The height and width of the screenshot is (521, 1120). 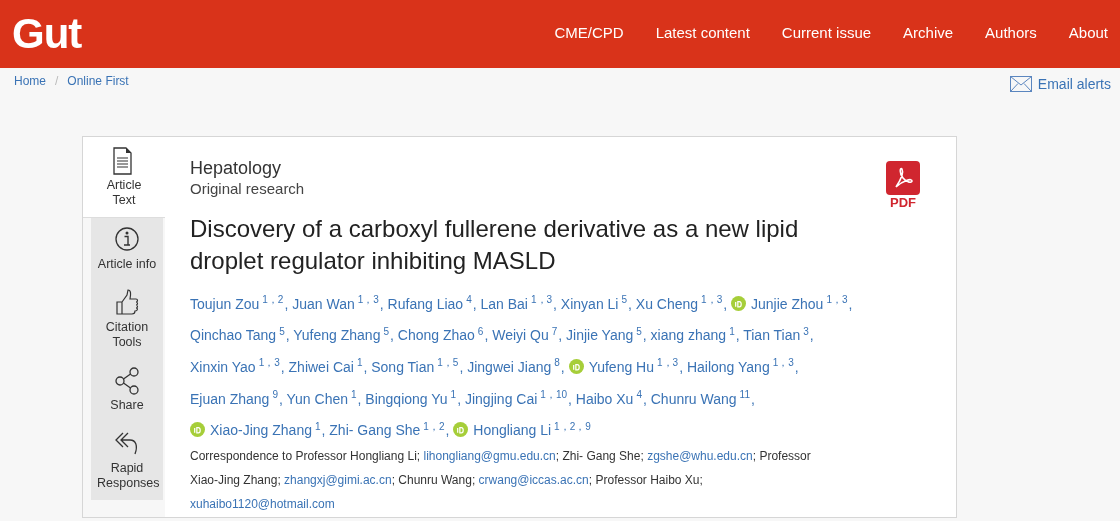 I want to click on breadcrumb-link: Home, so click(x=30, y=81).